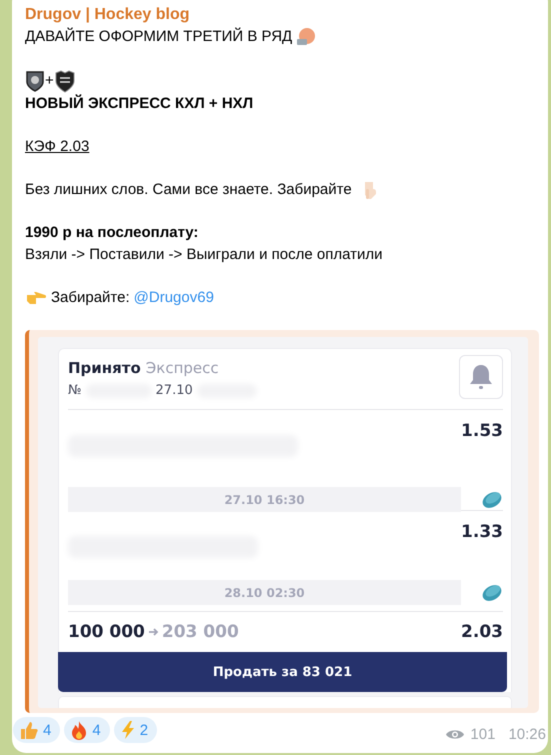 Image resolution: width=551 pixels, height=755 pixels. What do you see at coordinates (75, 390) in the screenshot?
I see `number-sign: №` at bounding box center [75, 390].